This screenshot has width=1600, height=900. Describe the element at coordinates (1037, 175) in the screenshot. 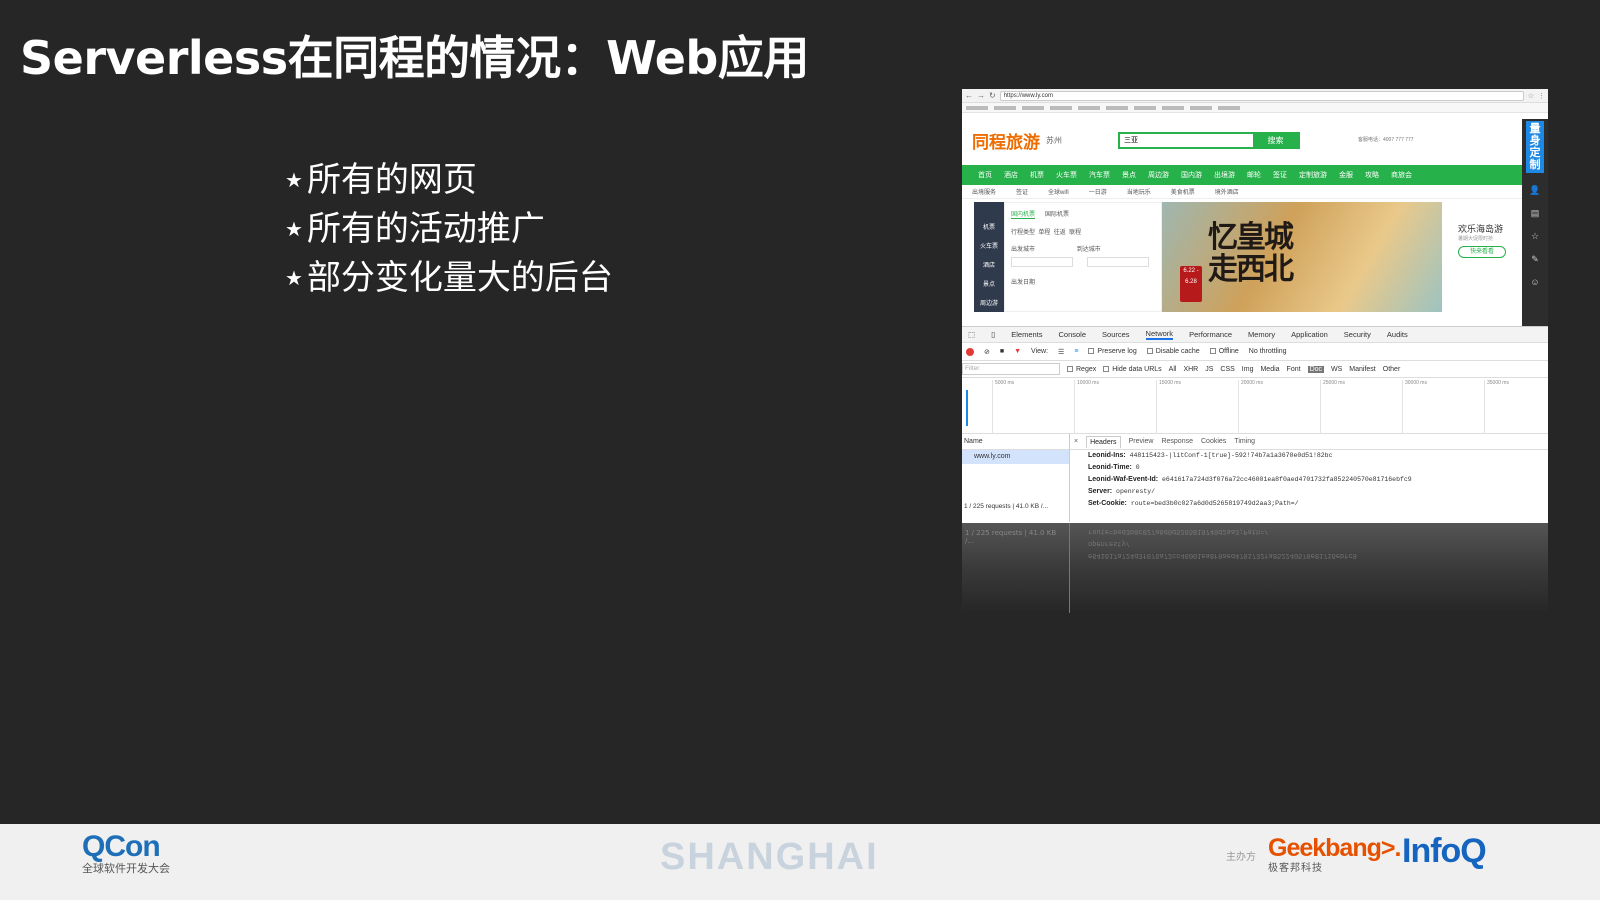

I see `site-nav-item: 机票` at that location.